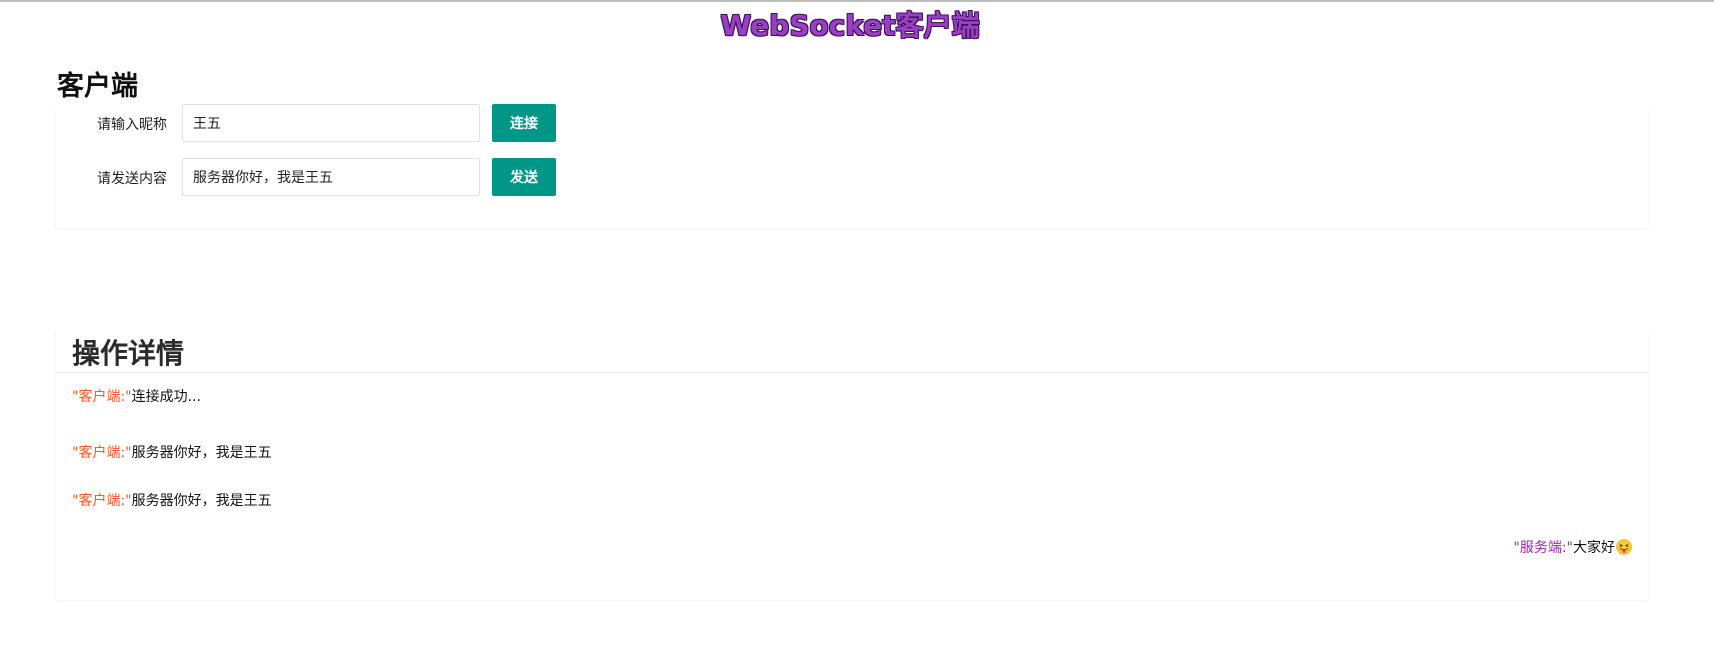 The width and height of the screenshot is (1714, 660). I want to click on nickname-input, so click(331, 123).